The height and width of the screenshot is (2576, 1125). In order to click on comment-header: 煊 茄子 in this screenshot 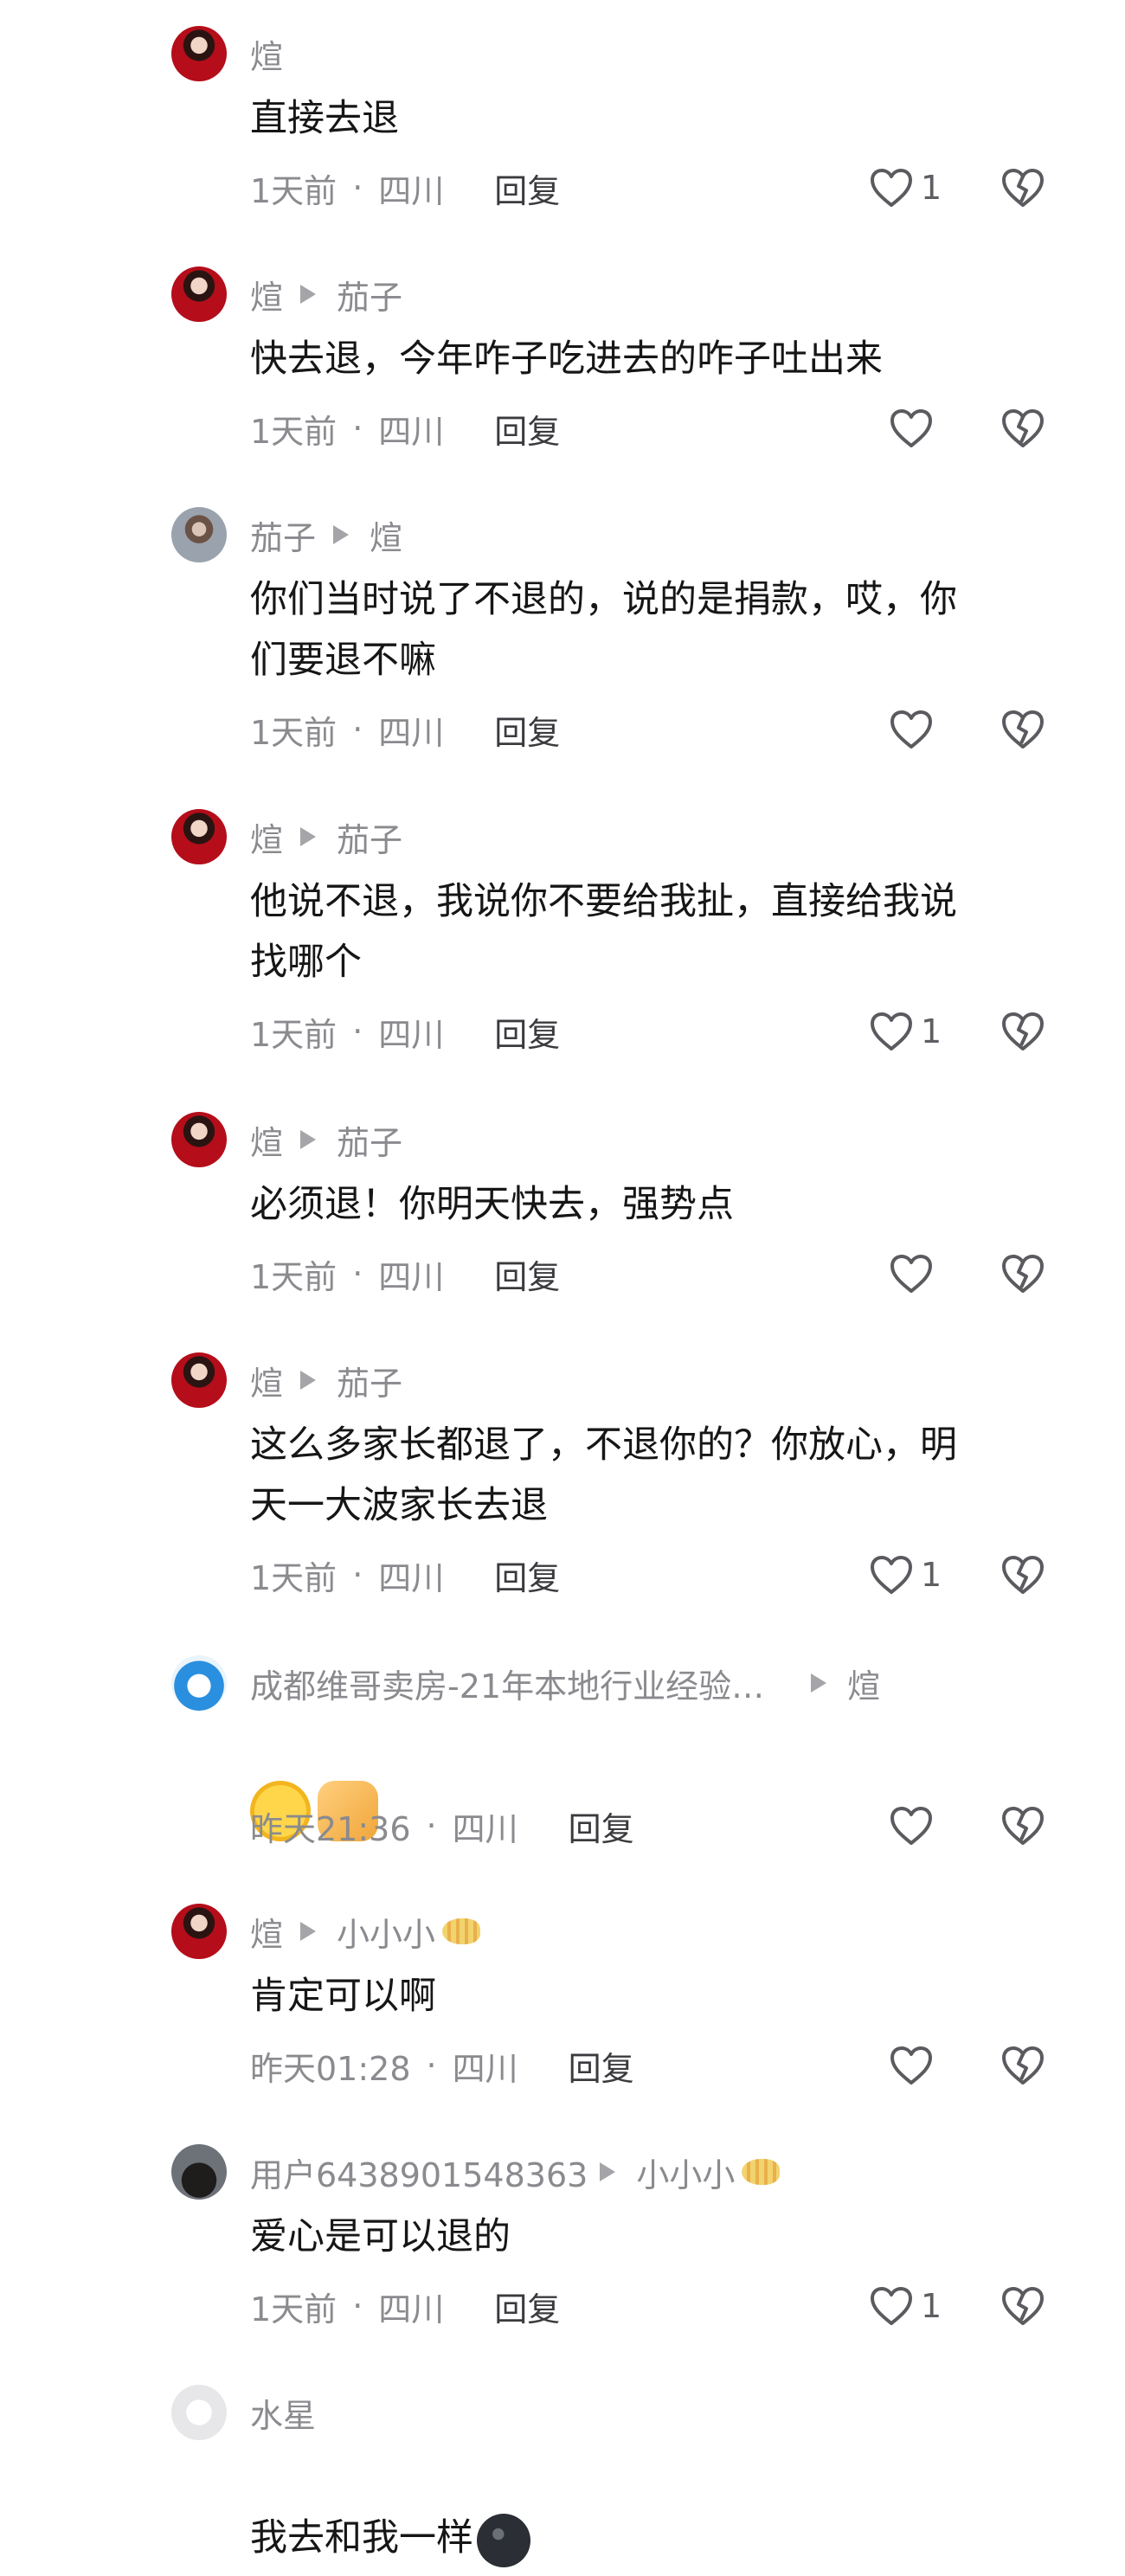, I will do `click(326, 1381)`.